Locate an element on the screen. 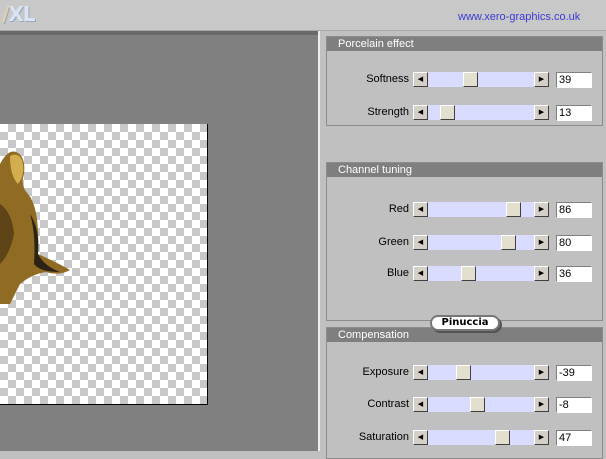  blue-slider: ◀ ▶ is located at coordinates (481, 273).